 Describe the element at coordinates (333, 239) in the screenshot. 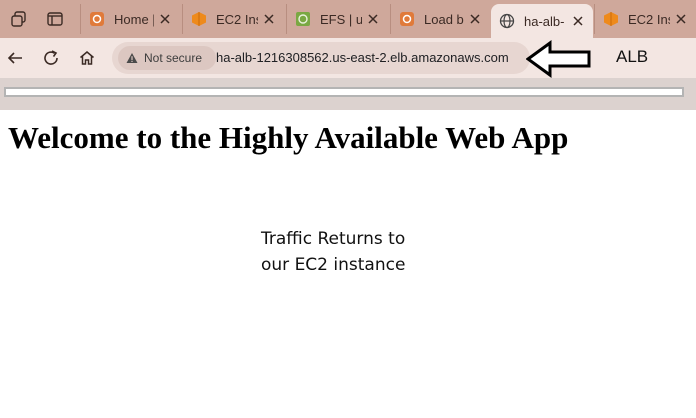

I see `caption-line: Traffic Returns to` at that location.